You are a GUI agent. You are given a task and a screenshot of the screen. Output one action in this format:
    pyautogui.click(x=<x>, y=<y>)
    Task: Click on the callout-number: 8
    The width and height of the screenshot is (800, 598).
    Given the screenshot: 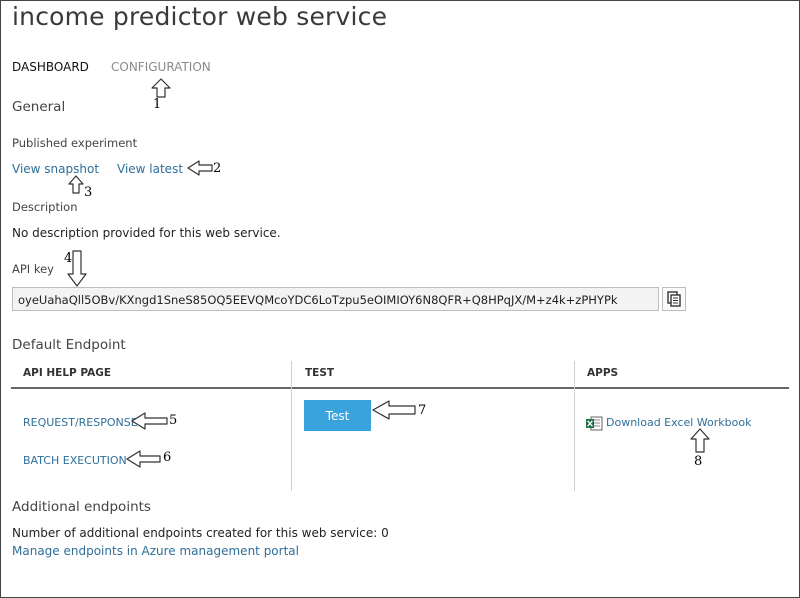 What is the action you would take?
    pyautogui.click(x=698, y=461)
    